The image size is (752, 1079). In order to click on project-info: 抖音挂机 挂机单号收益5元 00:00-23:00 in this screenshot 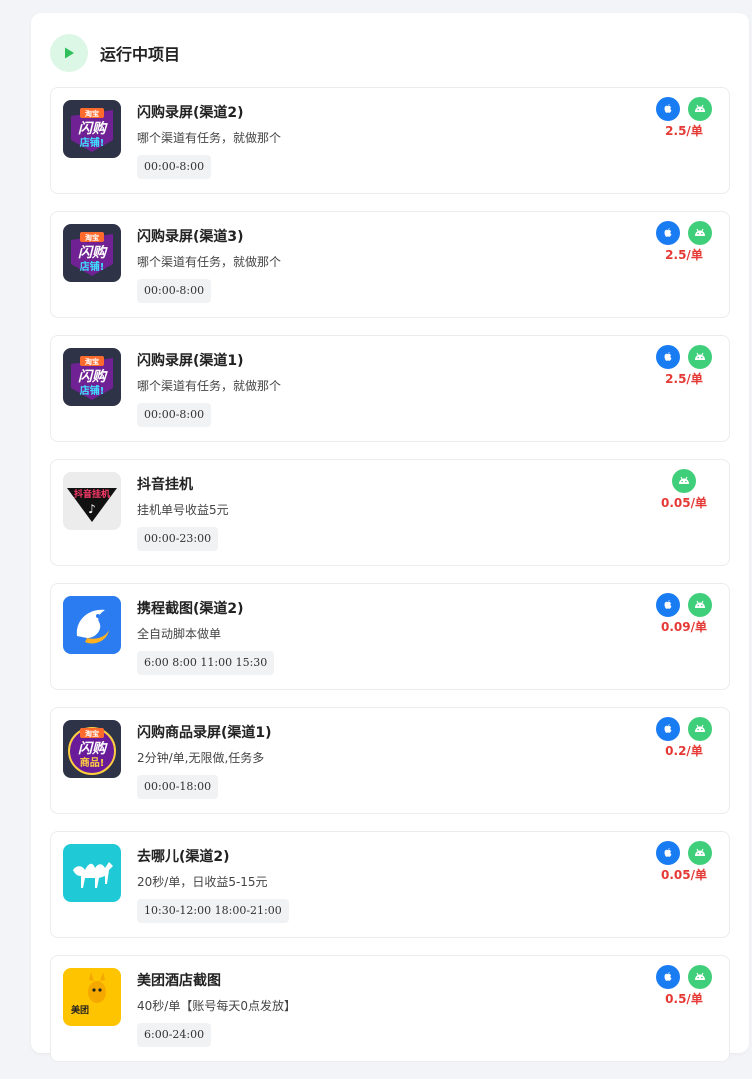, I will do `click(183, 513)`.